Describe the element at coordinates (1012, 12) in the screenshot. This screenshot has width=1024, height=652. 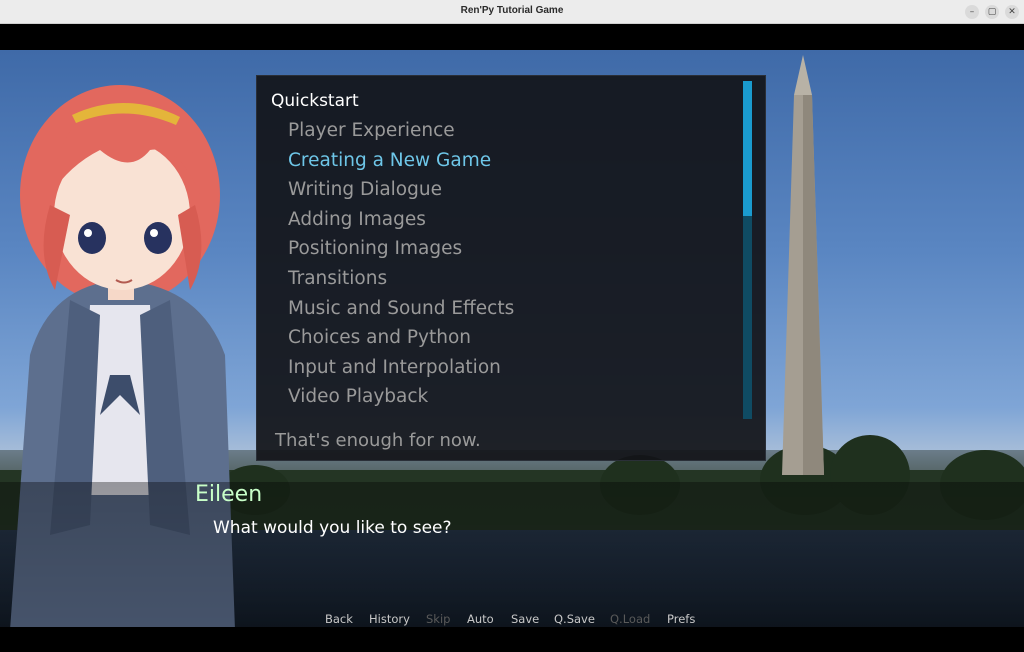
I see `close-button: ✕` at that location.